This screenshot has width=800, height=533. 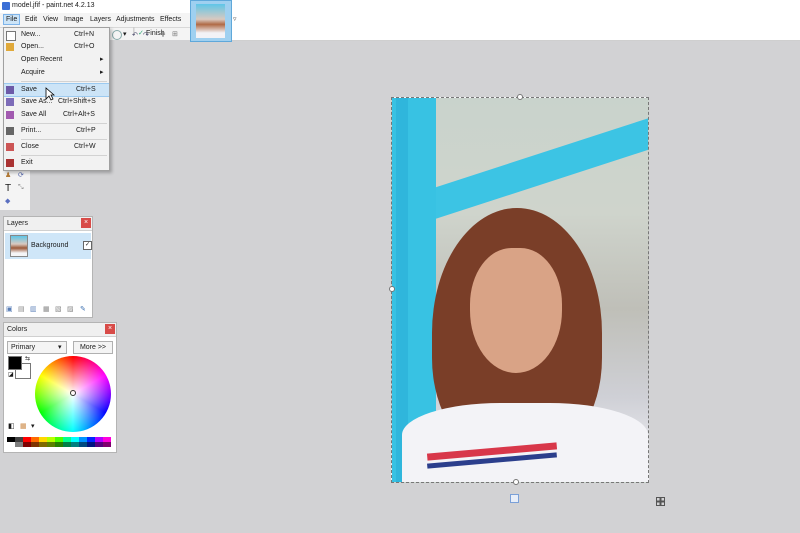 I want to click on menu-item-shortcut: Ctrl+N, so click(x=84, y=34).